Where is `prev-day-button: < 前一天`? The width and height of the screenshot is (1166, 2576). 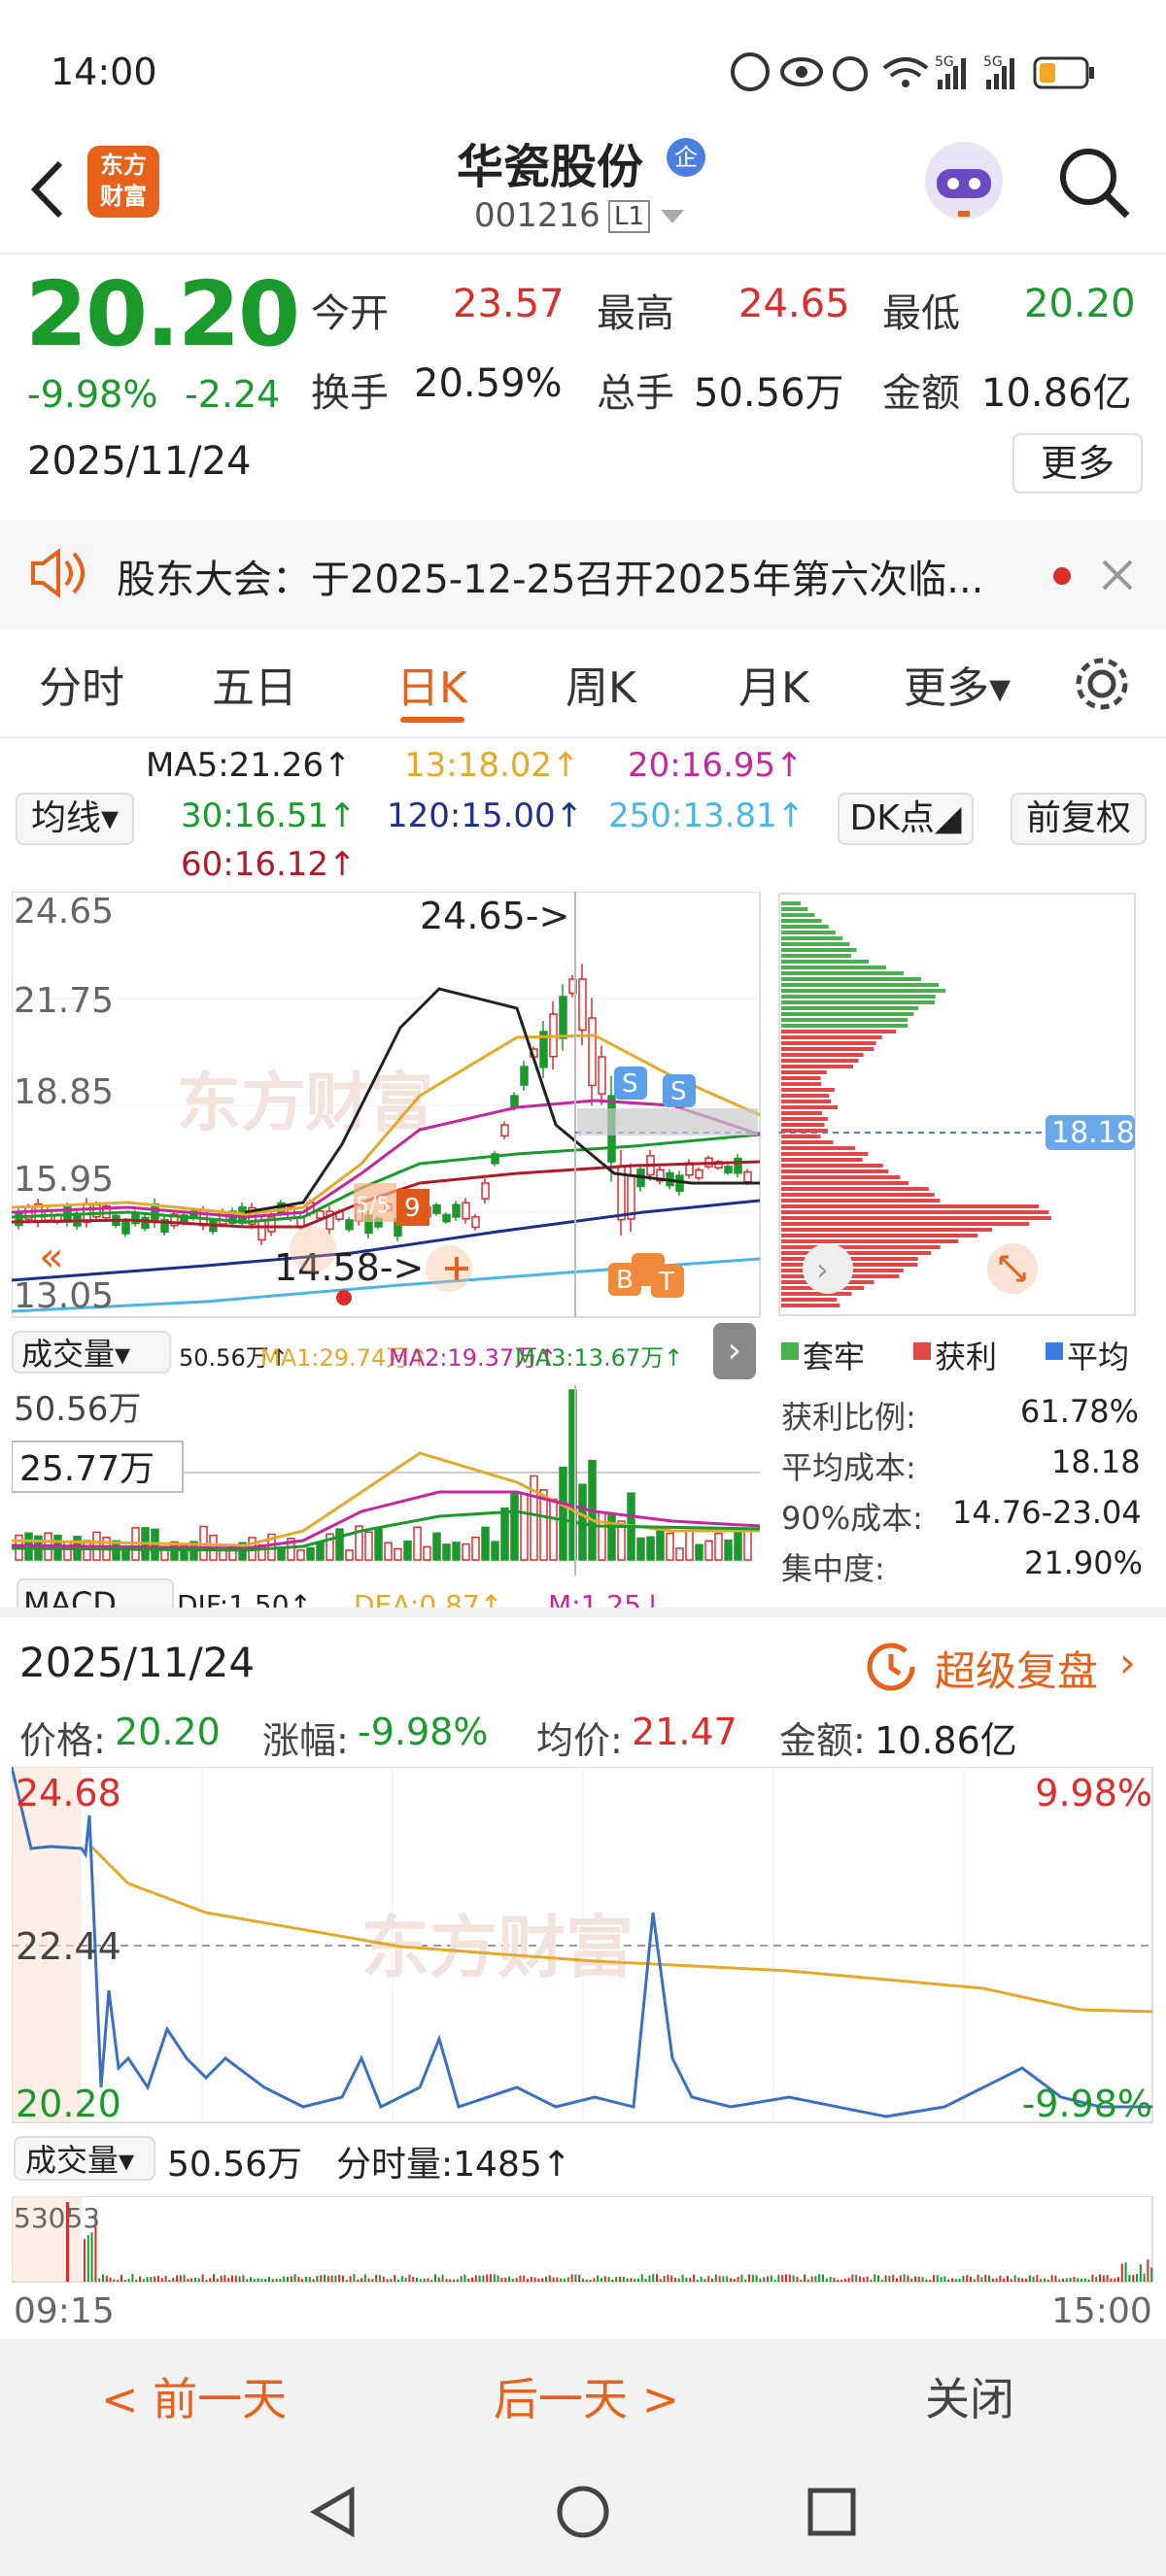
prev-day-button: < 前一天 is located at coordinates (194, 2396).